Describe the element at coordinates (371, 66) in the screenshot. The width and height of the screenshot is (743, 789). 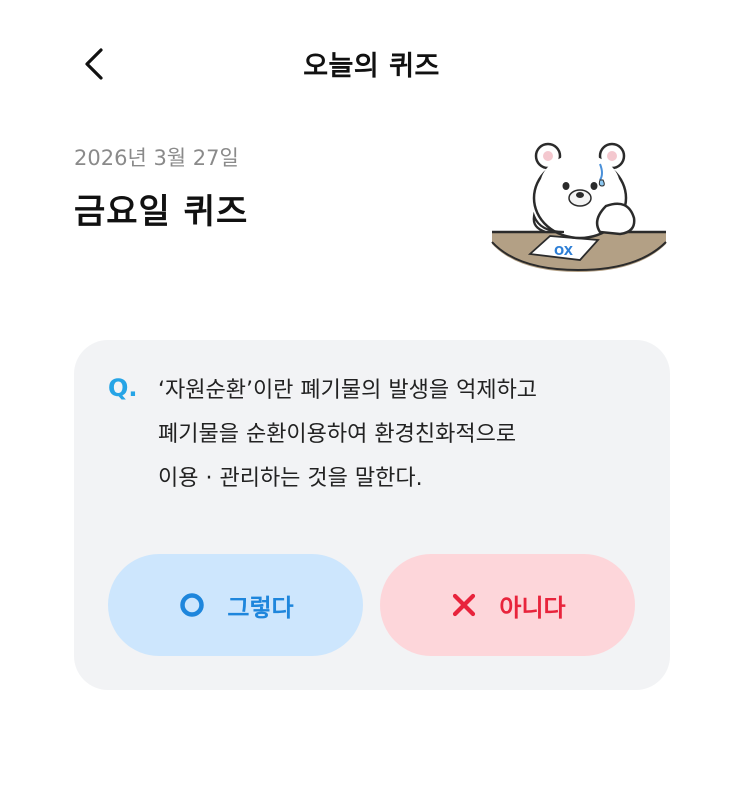
I see `page-title: 오늘의 퀴즈` at that location.